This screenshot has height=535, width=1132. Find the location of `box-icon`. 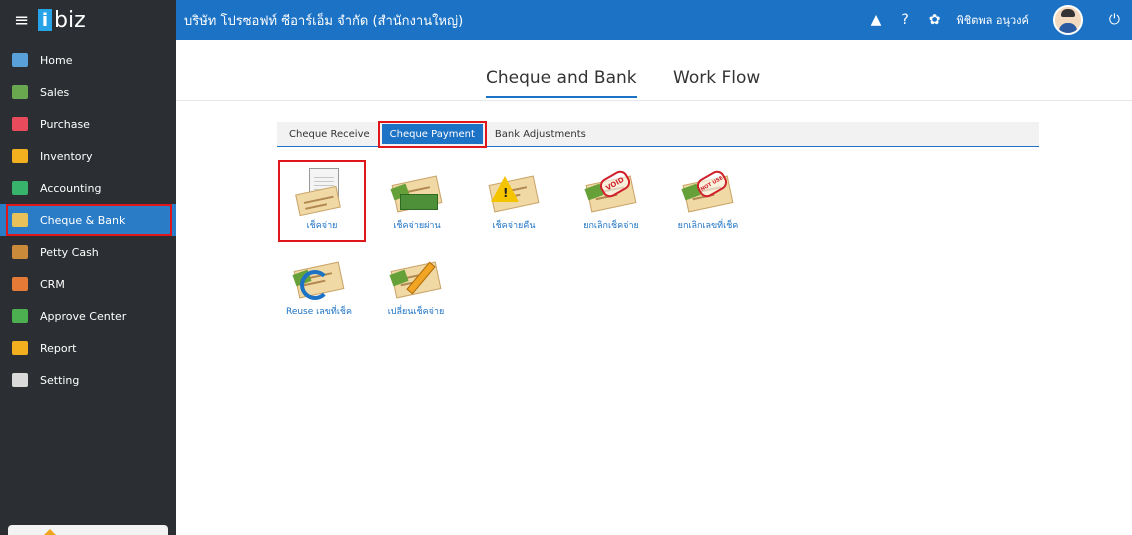

box-icon is located at coordinates (20, 156).